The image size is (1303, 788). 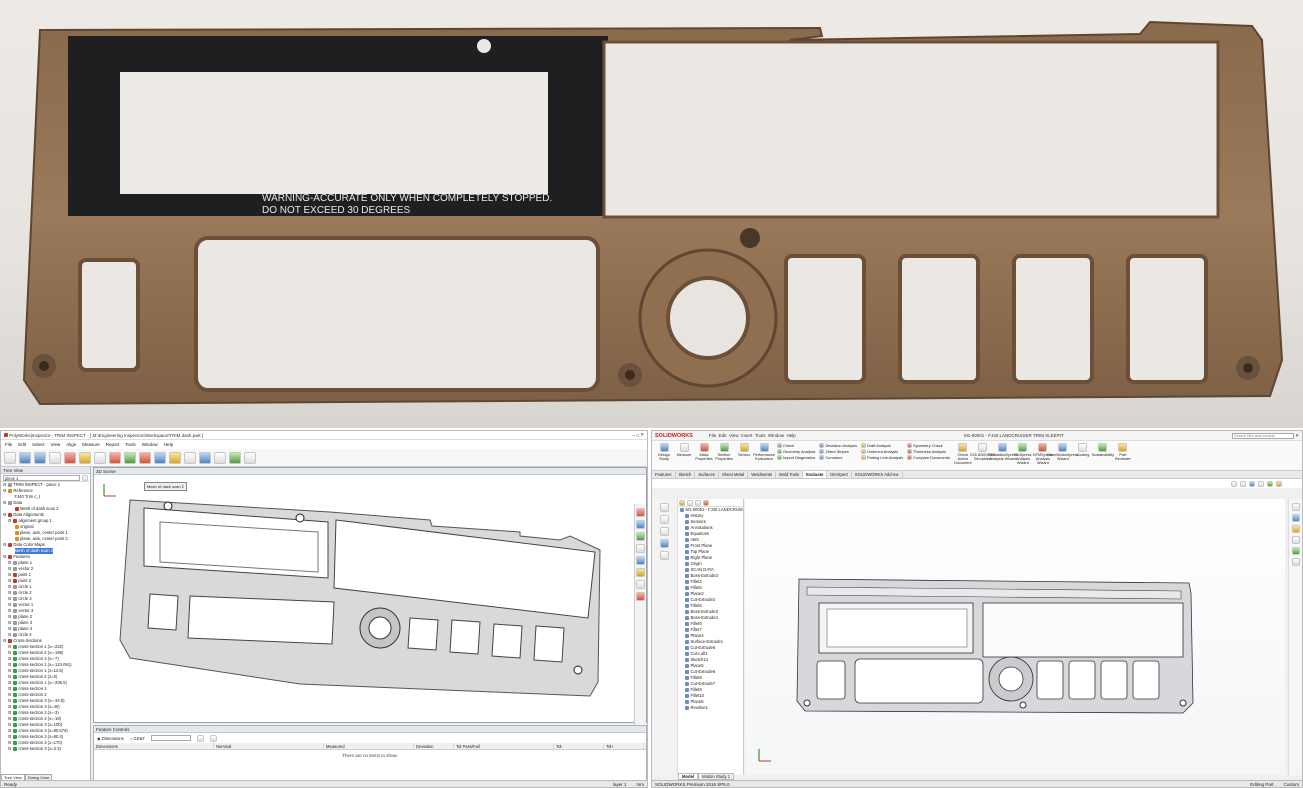 What do you see at coordinates (640, 548) in the screenshot?
I see `fit-icon` at bounding box center [640, 548].